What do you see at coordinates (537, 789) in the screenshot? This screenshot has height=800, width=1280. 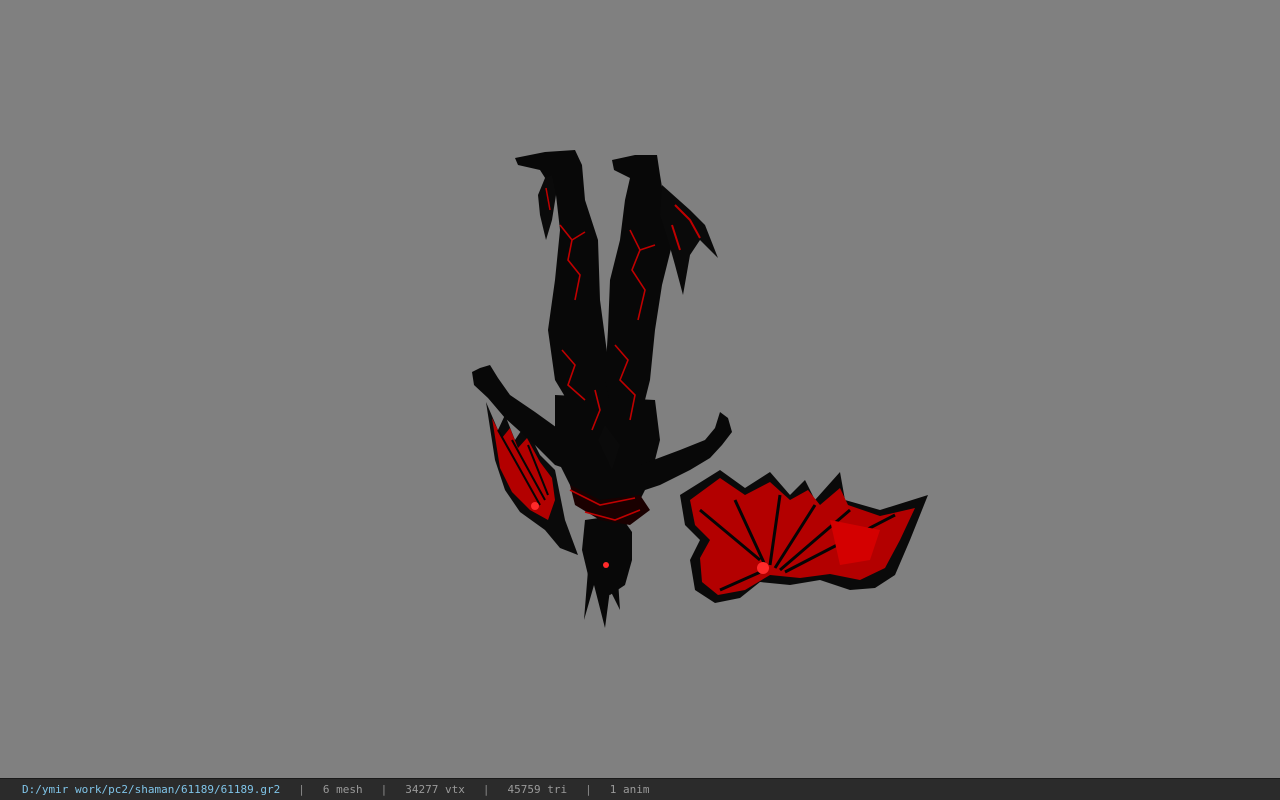 I see `triangle-count: 45759 tri` at bounding box center [537, 789].